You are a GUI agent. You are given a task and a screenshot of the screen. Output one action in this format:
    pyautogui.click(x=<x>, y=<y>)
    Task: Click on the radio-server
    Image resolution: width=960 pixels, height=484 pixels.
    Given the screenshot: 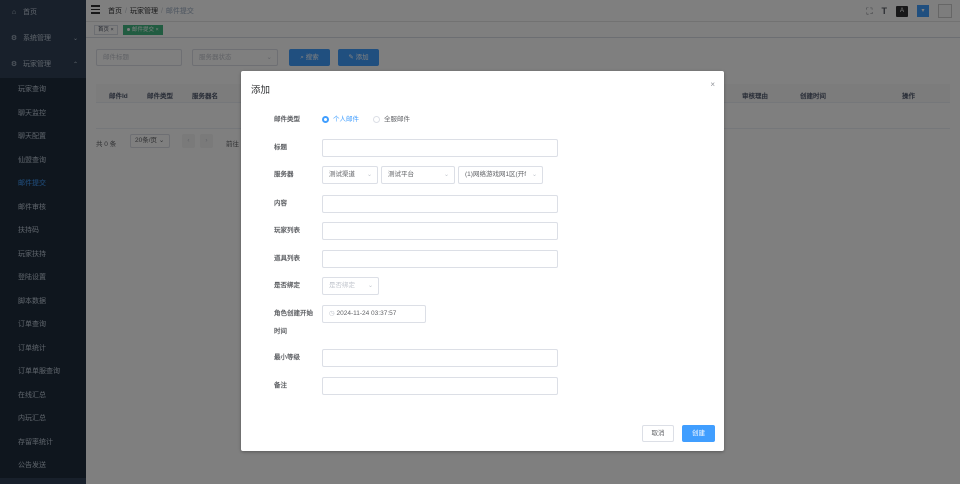 What is the action you would take?
    pyautogui.click(x=376, y=119)
    